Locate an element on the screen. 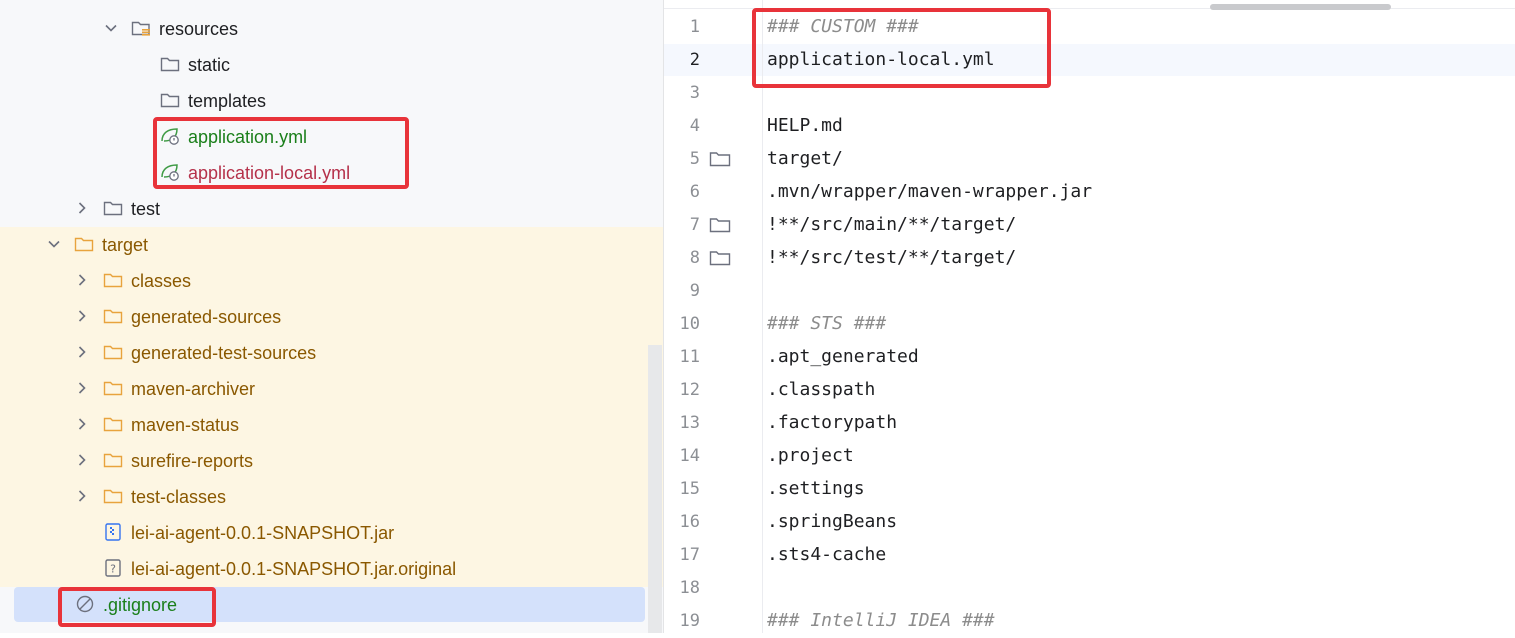  line-number: 1 is located at coordinates (694, 27).